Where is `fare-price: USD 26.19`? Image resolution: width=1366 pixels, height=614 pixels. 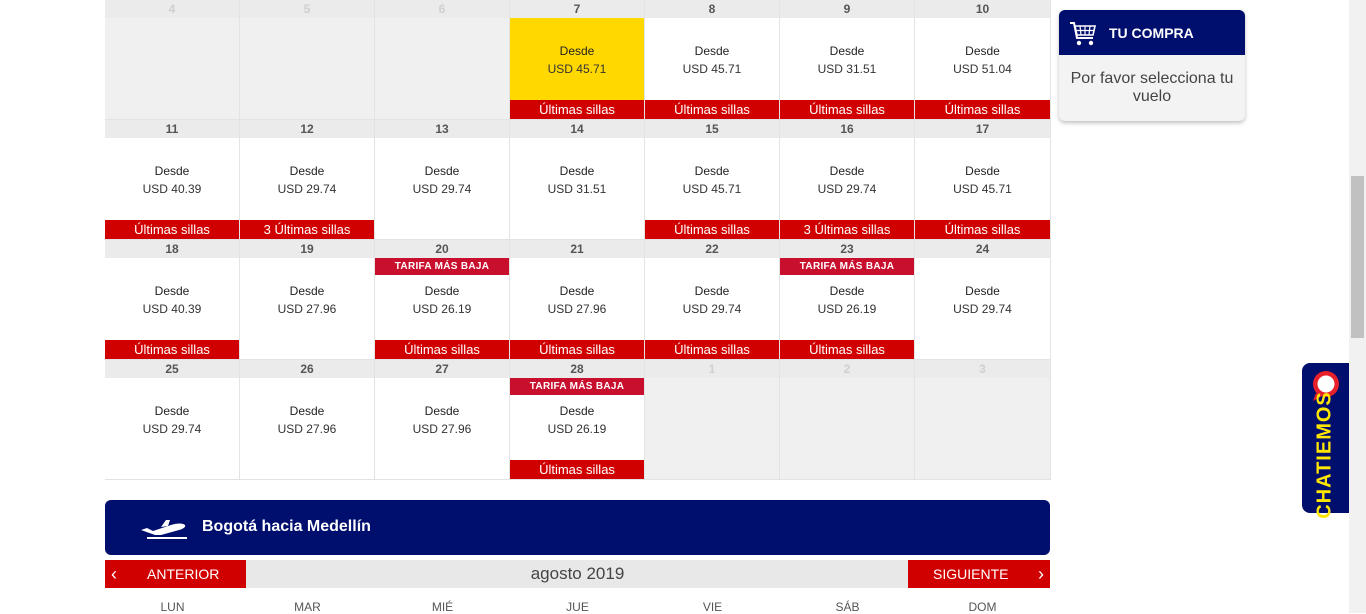
fare-price: USD 26.19 is located at coordinates (847, 309).